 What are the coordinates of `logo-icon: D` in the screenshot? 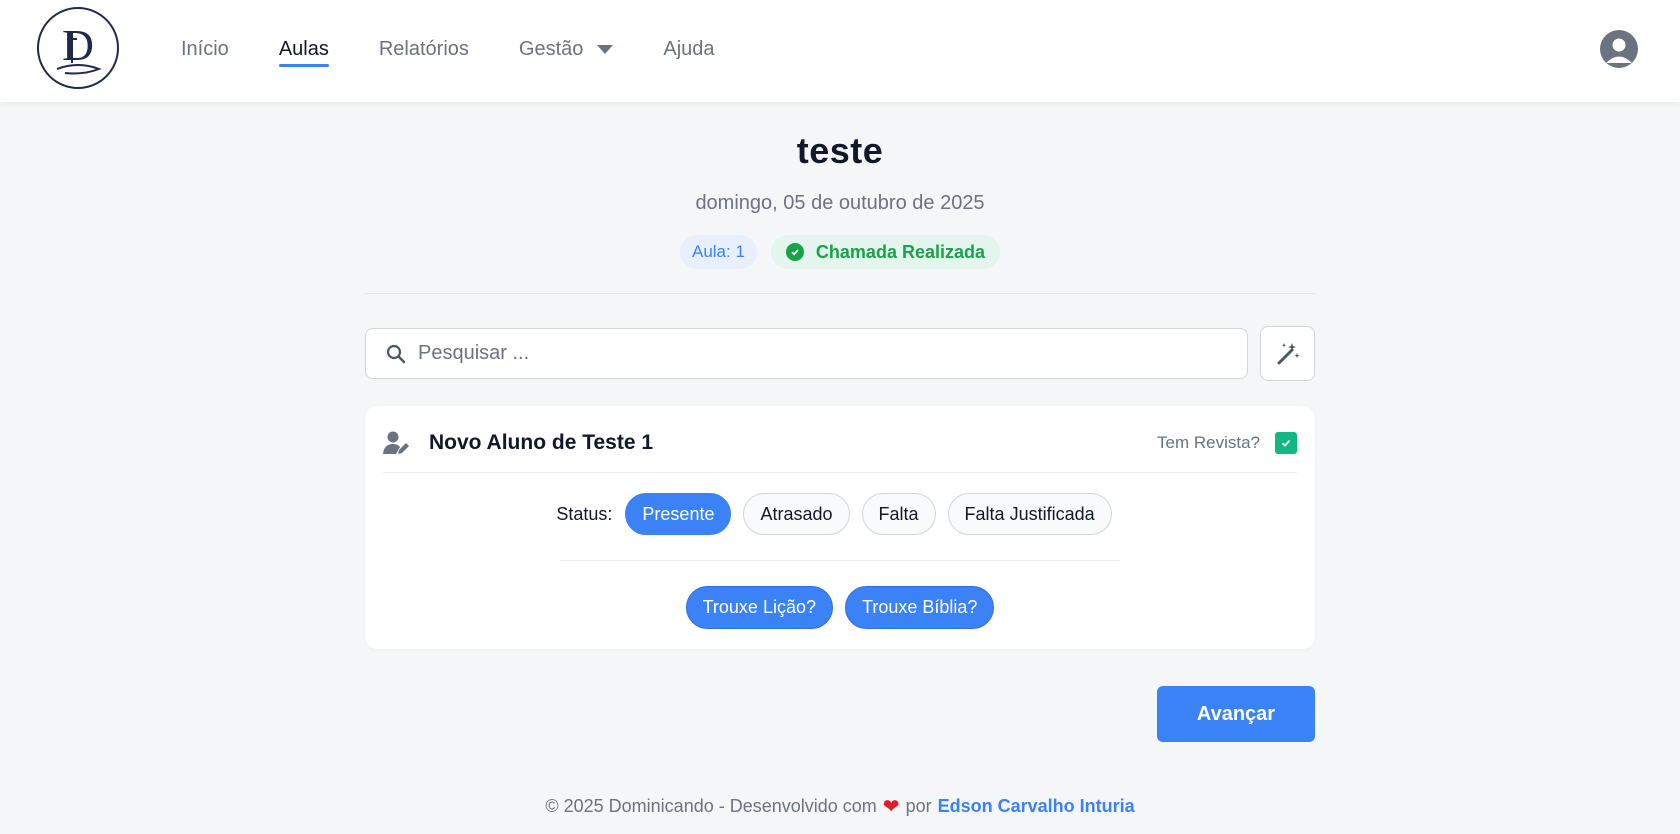 It's located at (79, 48).